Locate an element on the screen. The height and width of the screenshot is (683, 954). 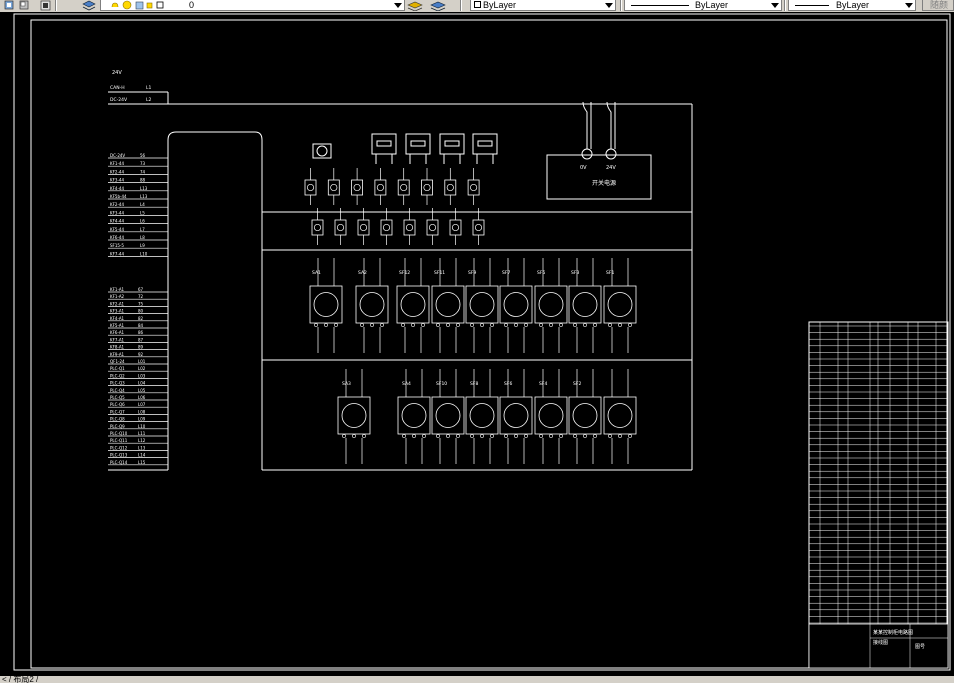
chevron-down-icon is located at coordinates (909, 5).